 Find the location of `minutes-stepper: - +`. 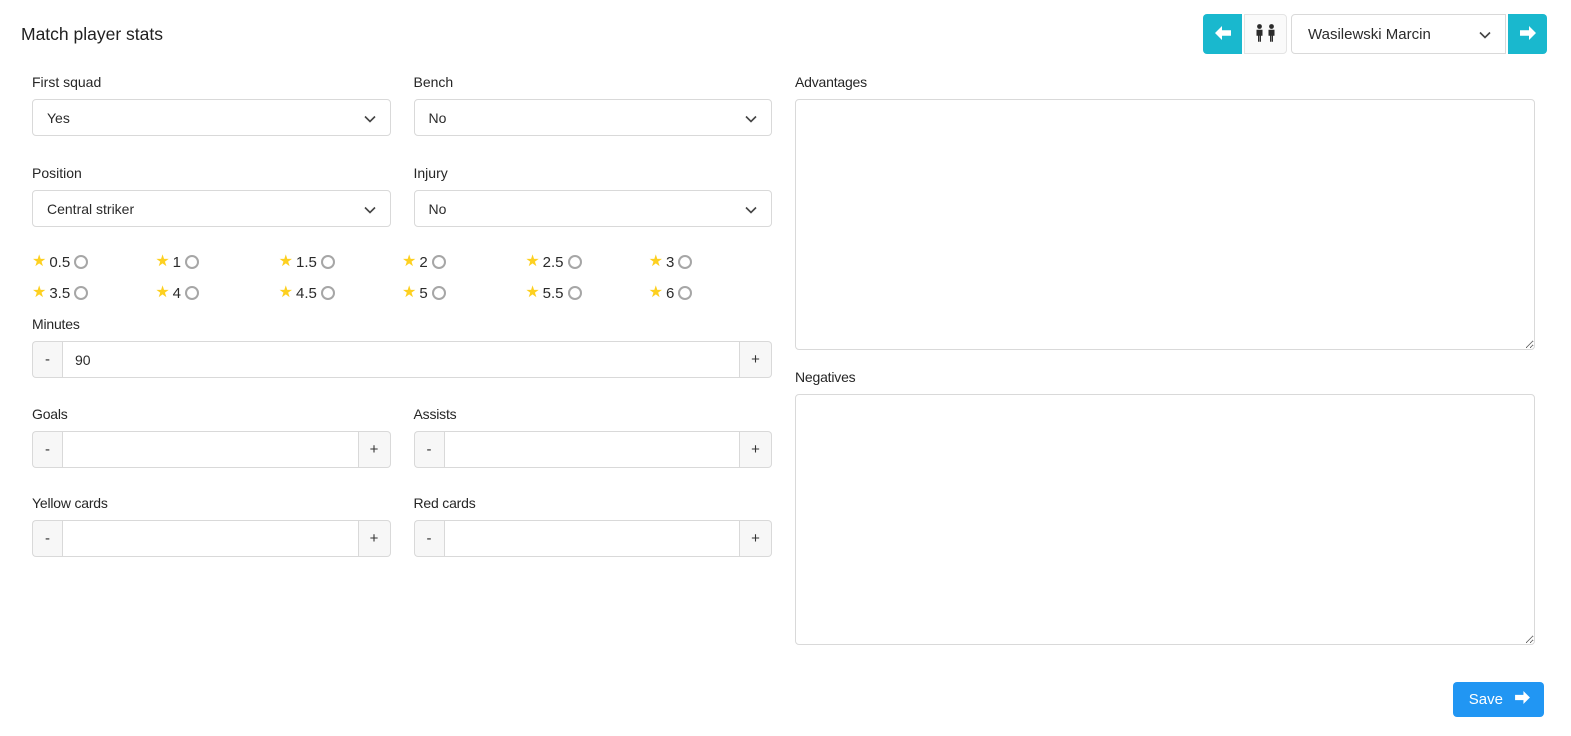

minutes-stepper: - + is located at coordinates (402, 359).